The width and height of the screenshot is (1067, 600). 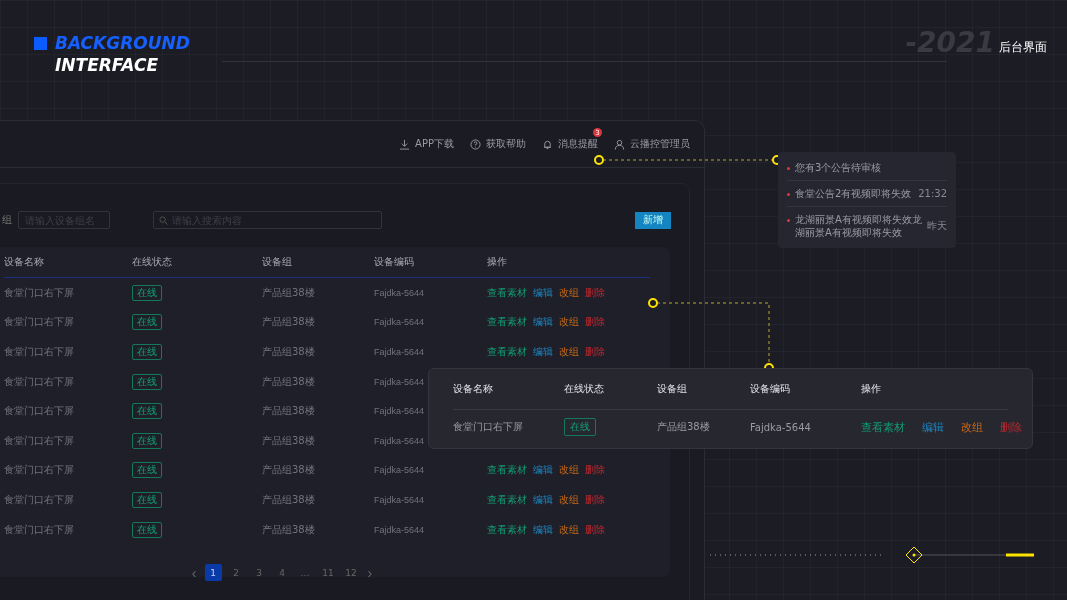 What do you see at coordinates (7, 220) in the screenshot?
I see `filter-label: 组` at bounding box center [7, 220].